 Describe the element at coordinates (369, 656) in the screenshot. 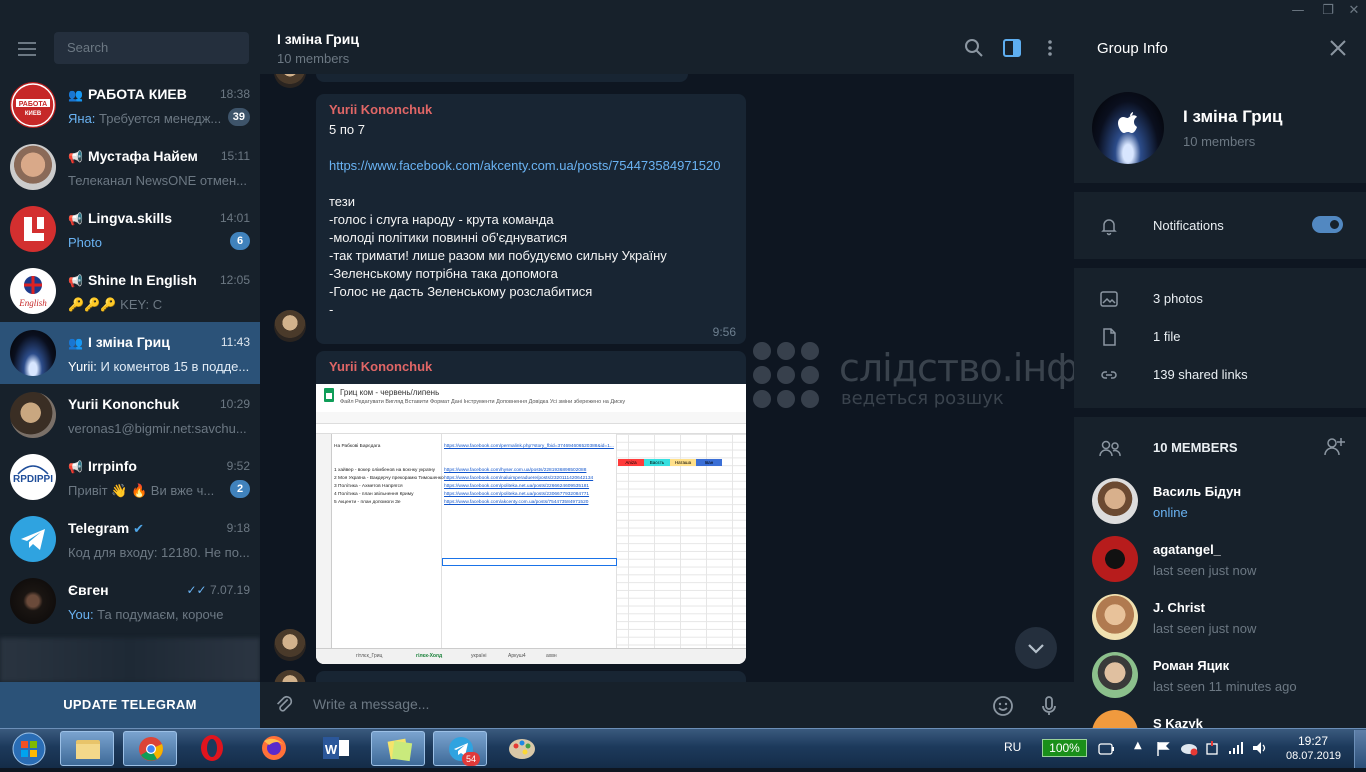

I see `sheet-tab: гітлєк_Гриц` at that location.